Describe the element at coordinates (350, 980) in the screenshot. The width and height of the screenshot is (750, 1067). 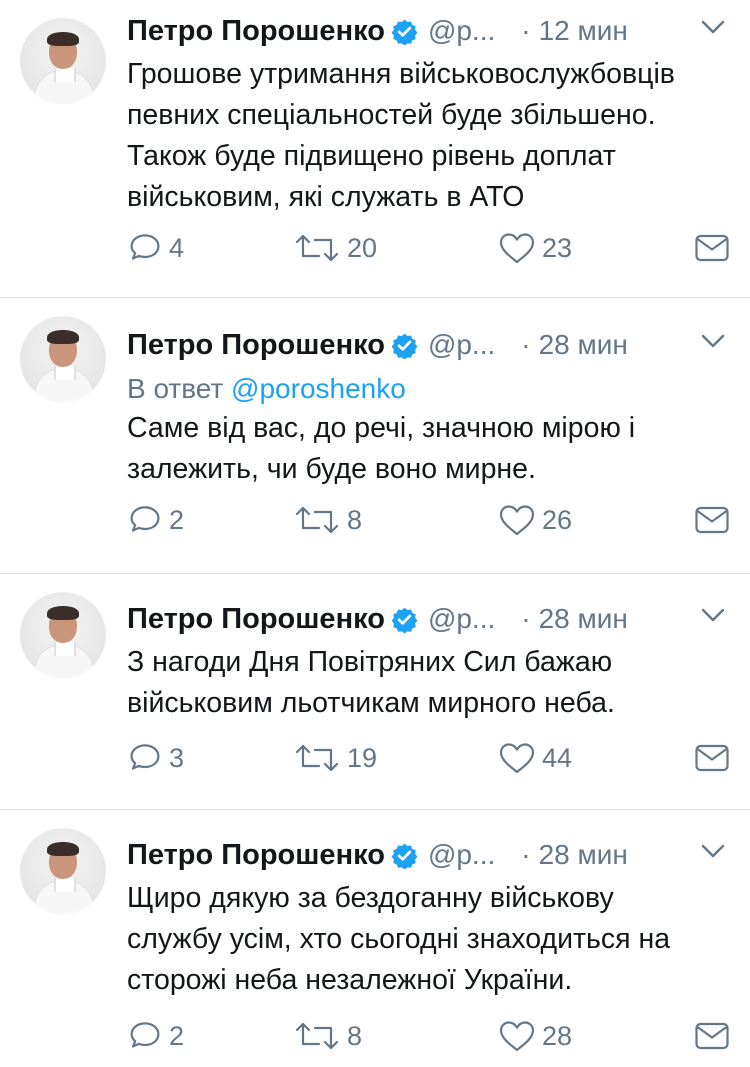
I see `tweet-text-line: сторожі неба незалежної України.` at that location.